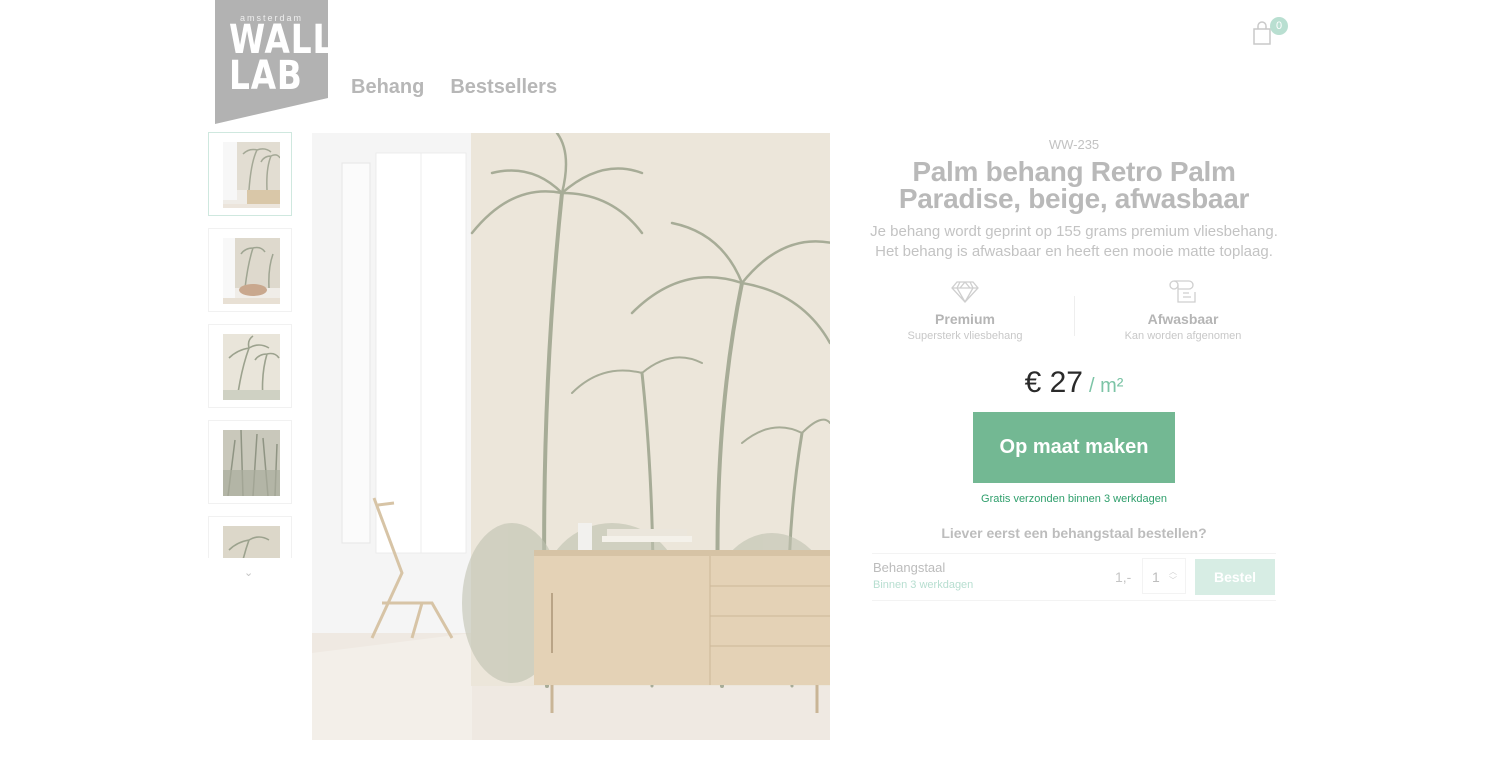 The image size is (1500, 780). What do you see at coordinates (965, 336) in the screenshot?
I see `feature-subtitle: Supersterk vliesbehang` at bounding box center [965, 336].